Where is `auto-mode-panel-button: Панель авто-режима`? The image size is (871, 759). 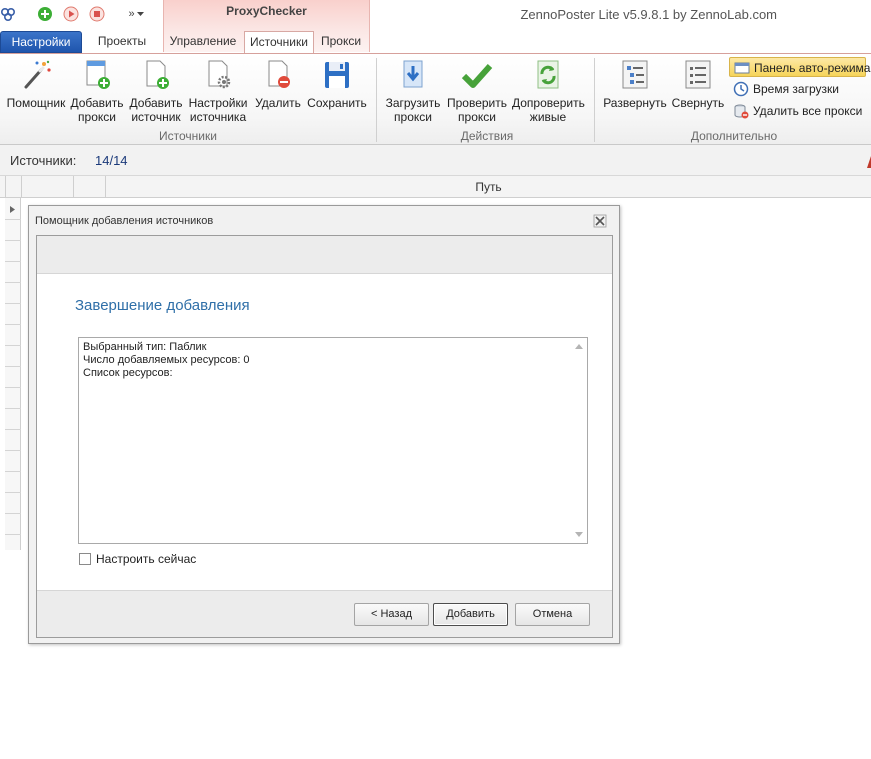
auto-mode-panel-button: Панель авто-режима is located at coordinates (799, 67).